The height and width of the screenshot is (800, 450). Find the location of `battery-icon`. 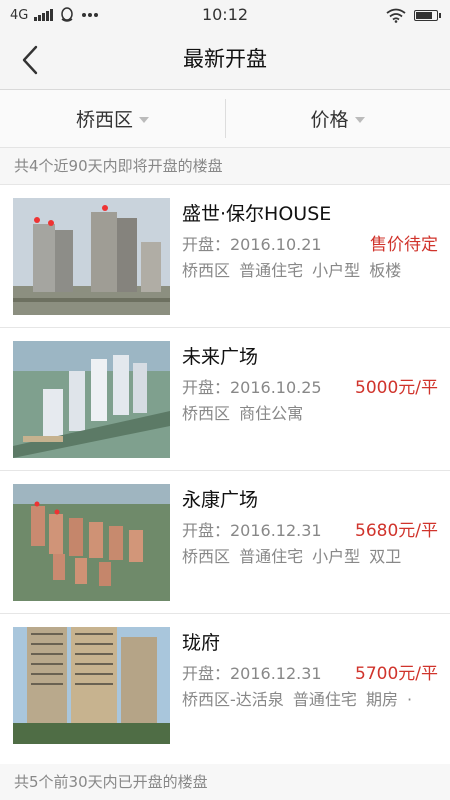

battery-icon is located at coordinates (427, 15).